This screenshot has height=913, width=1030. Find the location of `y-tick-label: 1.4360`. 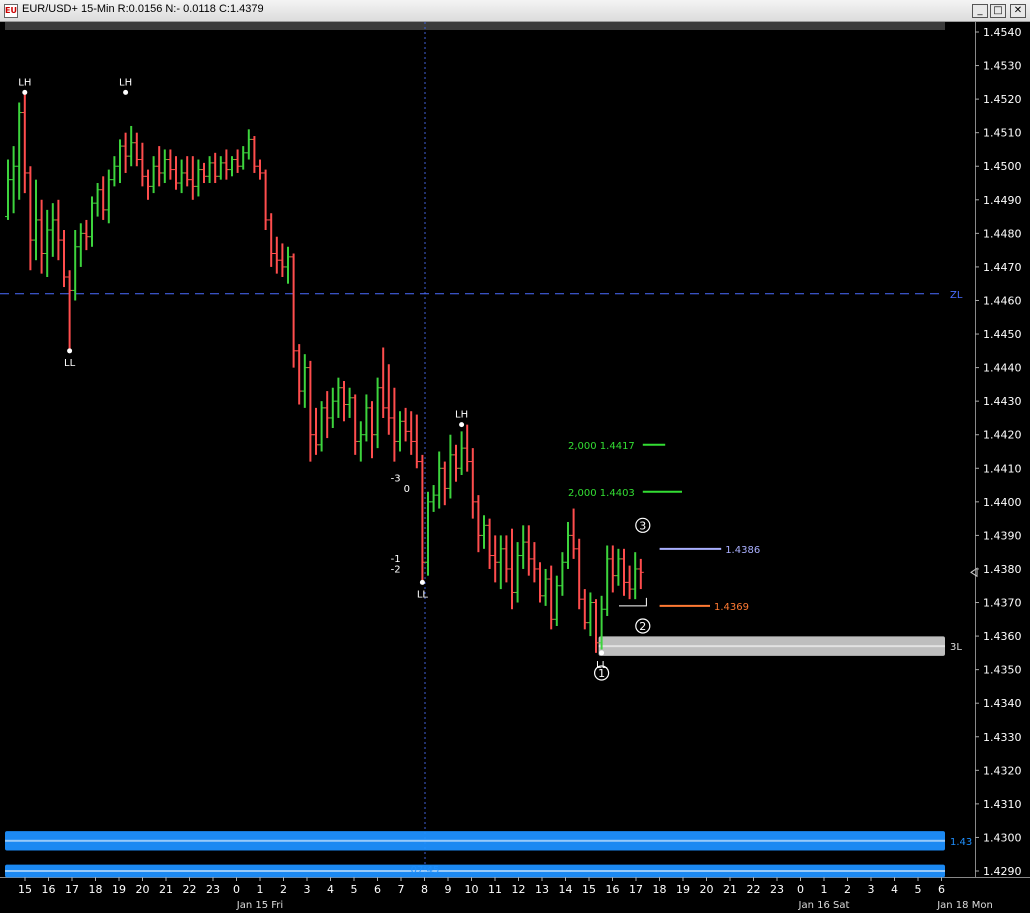

y-tick-label: 1.4360 is located at coordinates (1002, 636).